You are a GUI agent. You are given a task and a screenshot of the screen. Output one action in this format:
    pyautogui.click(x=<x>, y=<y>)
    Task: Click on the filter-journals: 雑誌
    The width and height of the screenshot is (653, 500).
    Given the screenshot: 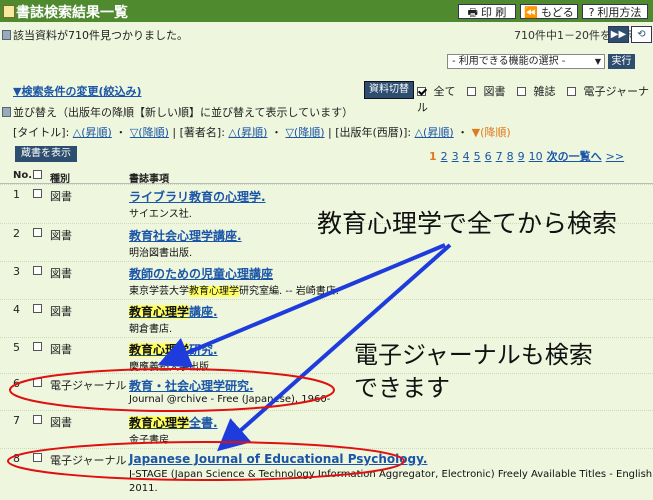 What is the action you would take?
    pyautogui.click(x=538, y=91)
    